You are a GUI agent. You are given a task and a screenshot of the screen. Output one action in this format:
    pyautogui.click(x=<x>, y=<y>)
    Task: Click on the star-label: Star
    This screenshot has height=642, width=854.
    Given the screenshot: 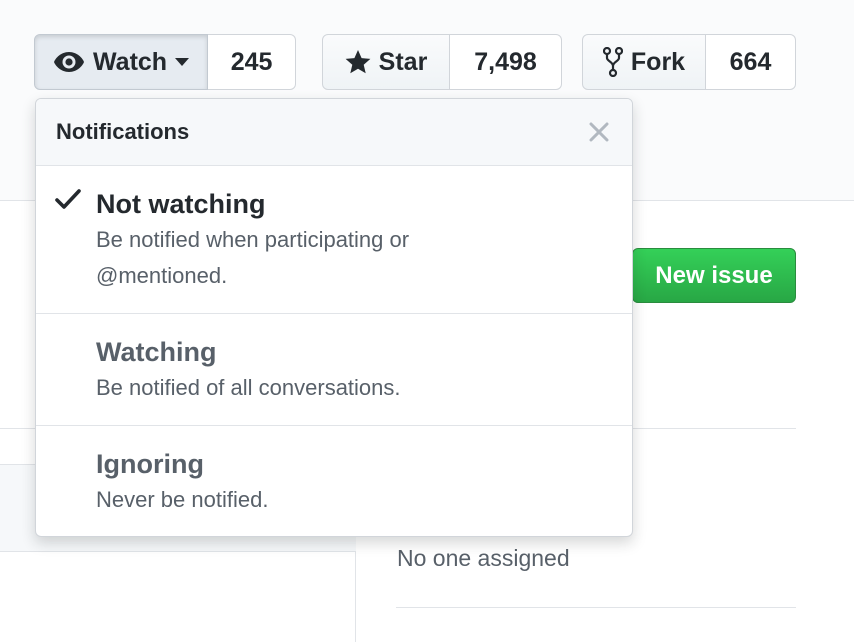 What is the action you would take?
    pyautogui.click(x=403, y=61)
    